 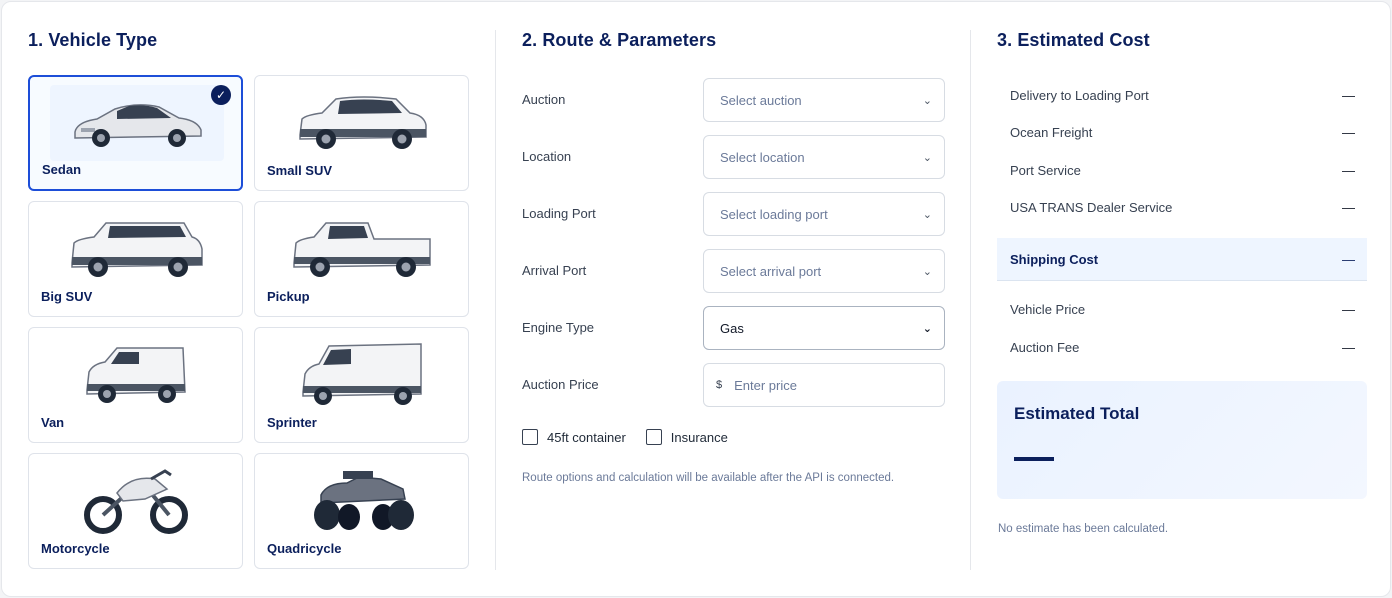 I want to click on sedan-icon, so click(x=137, y=123).